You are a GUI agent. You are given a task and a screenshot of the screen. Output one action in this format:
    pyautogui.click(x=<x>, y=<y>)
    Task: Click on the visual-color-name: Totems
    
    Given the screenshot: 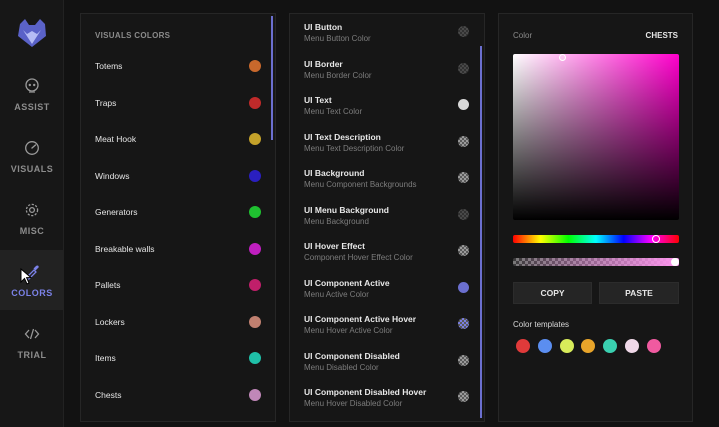 What is the action you would take?
    pyautogui.click(x=109, y=66)
    